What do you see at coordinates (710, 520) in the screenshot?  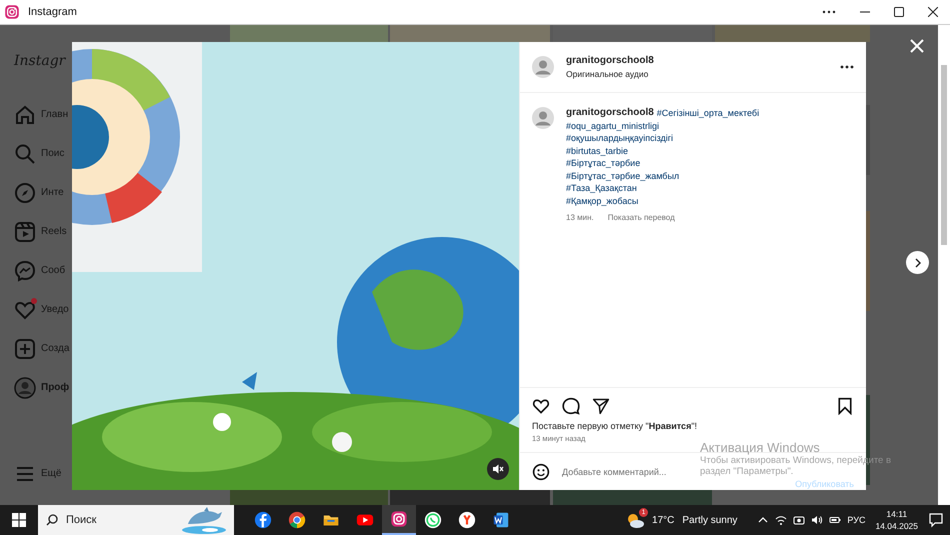 I see `weather-text: Partly sunny` at bounding box center [710, 520].